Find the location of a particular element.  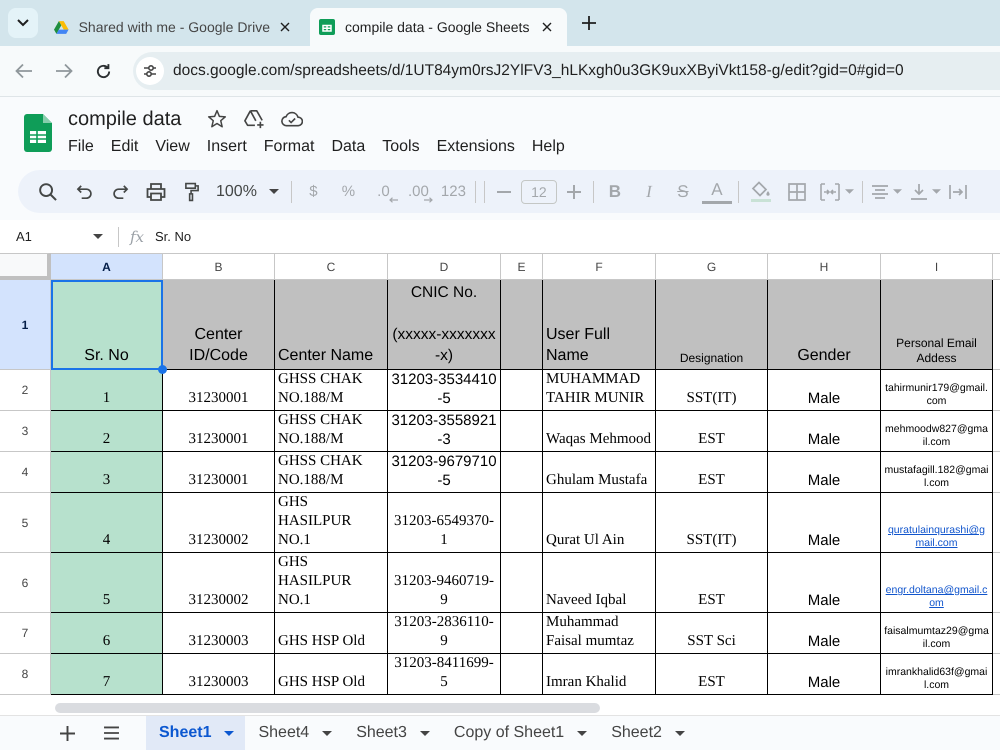

redo-icon is located at coordinates (120, 192).